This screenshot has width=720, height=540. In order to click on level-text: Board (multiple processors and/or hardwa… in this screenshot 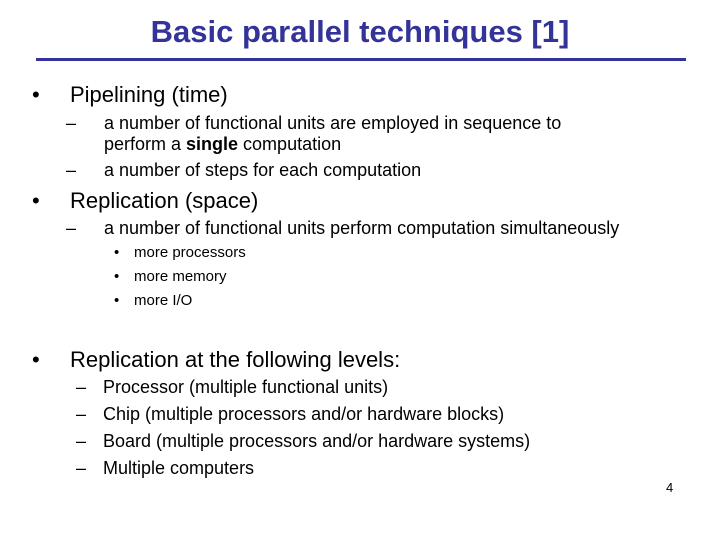, I will do `click(317, 441)`.